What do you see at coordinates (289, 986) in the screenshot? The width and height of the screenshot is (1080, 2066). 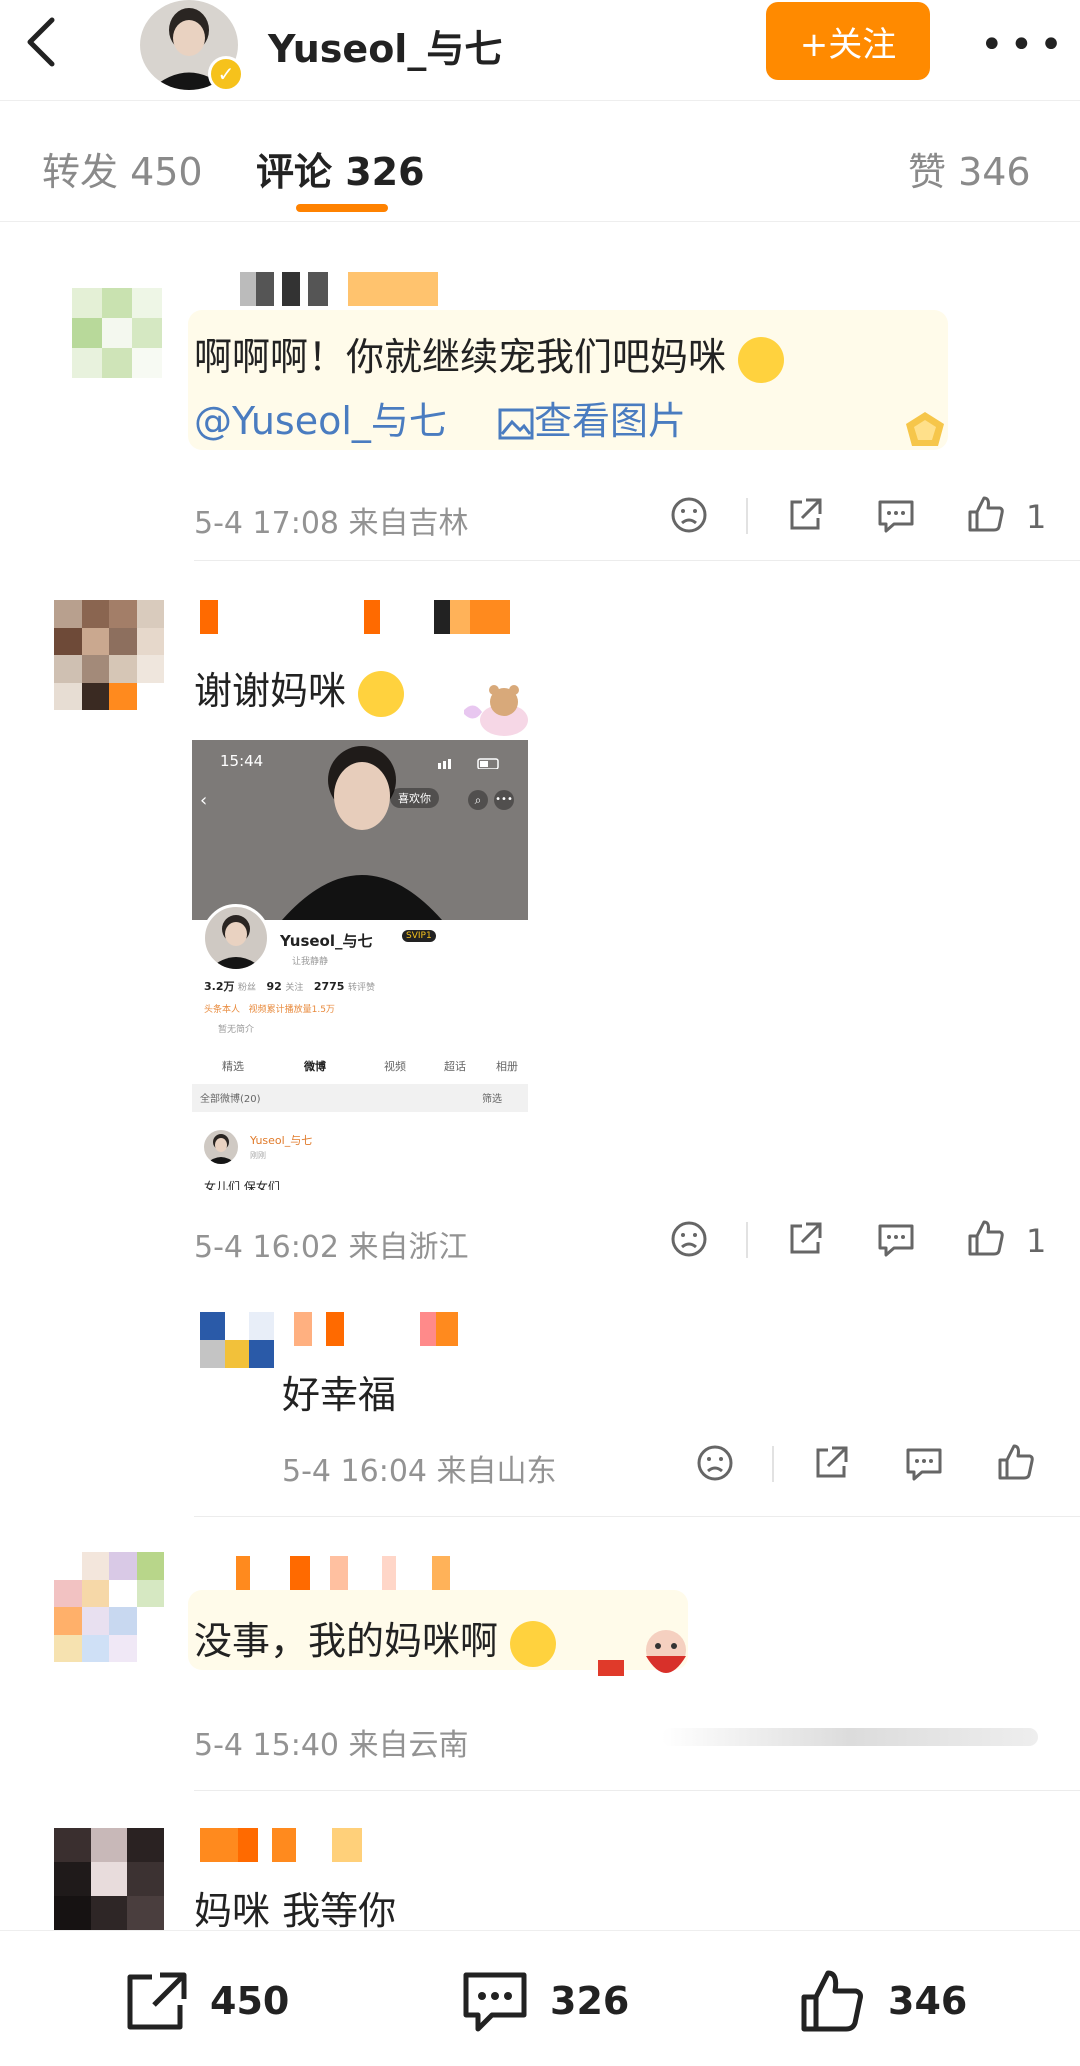 I see `profile-stats: 3.2万 粉丝 92 关注 2775 转评赞` at bounding box center [289, 986].